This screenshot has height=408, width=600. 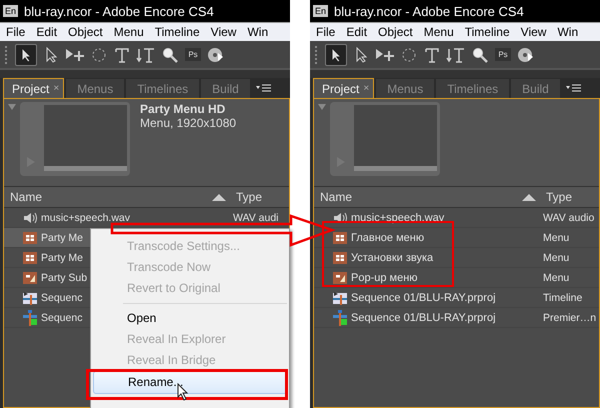 I want to click on project-row: Sequence 01/BLU-RAY.prproj Timeline, so click(x=456, y=298).